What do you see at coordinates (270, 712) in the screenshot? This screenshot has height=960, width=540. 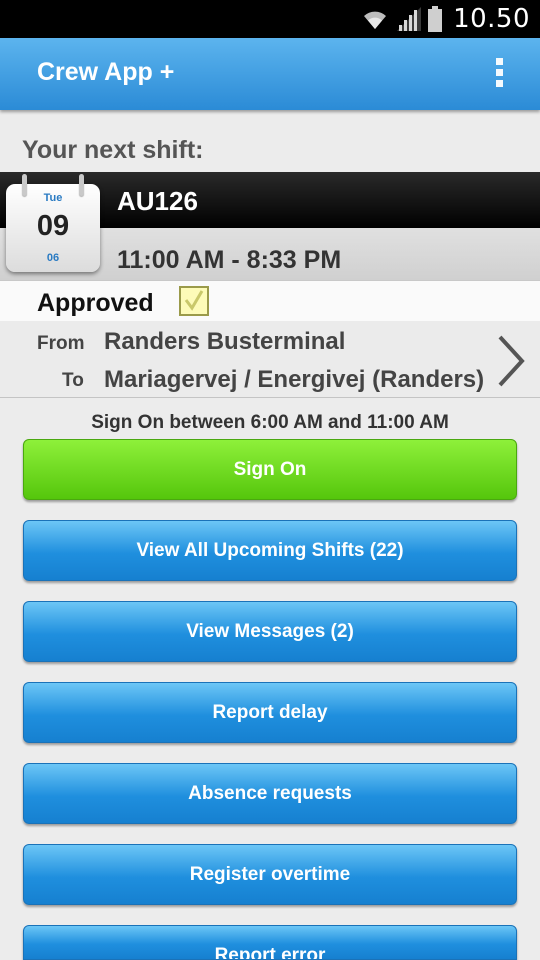 I see `report-delay-button: Report delay` at bounding box center [270, 712].